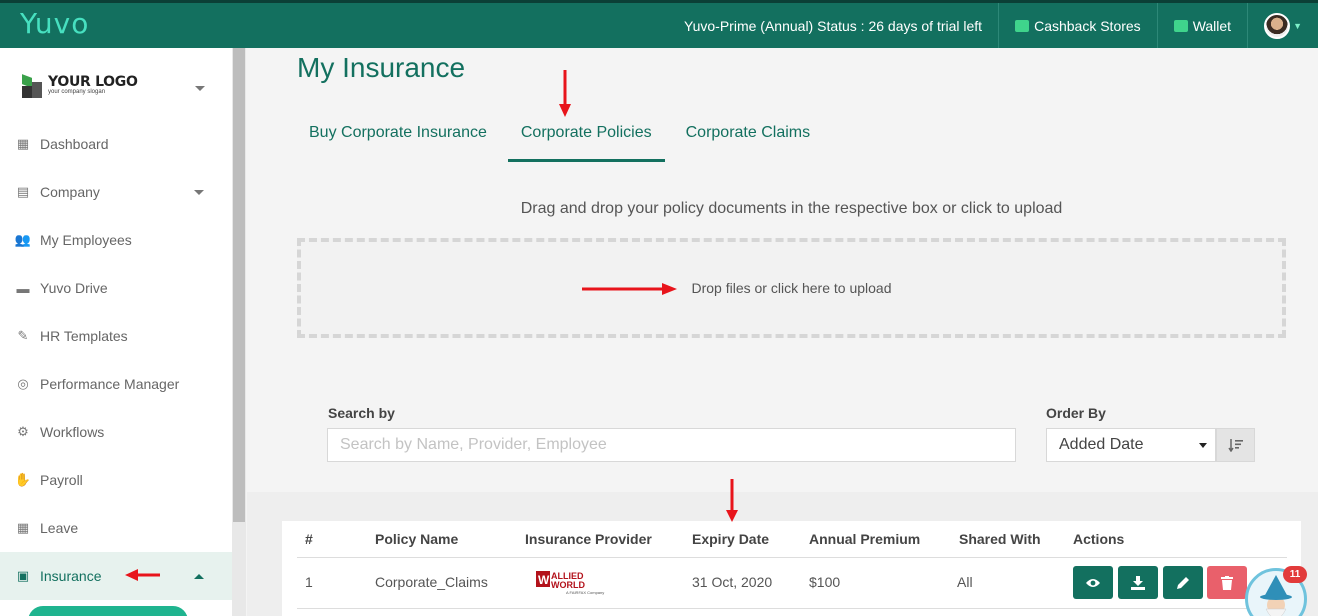  I want to click on notification-badge: 11, so click(1295, 574).